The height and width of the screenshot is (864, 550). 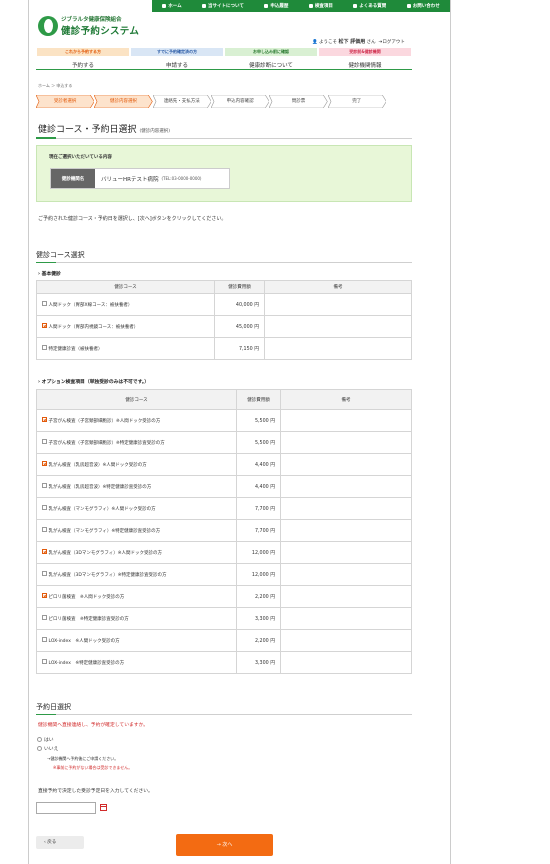 What do you see at coordinates (224, 486) in the screenshot?
I see `table-row: 乳がん検査（乳房超音波）※特定健康診査受診の方 4,400 円` at bounding box center [224, 486].